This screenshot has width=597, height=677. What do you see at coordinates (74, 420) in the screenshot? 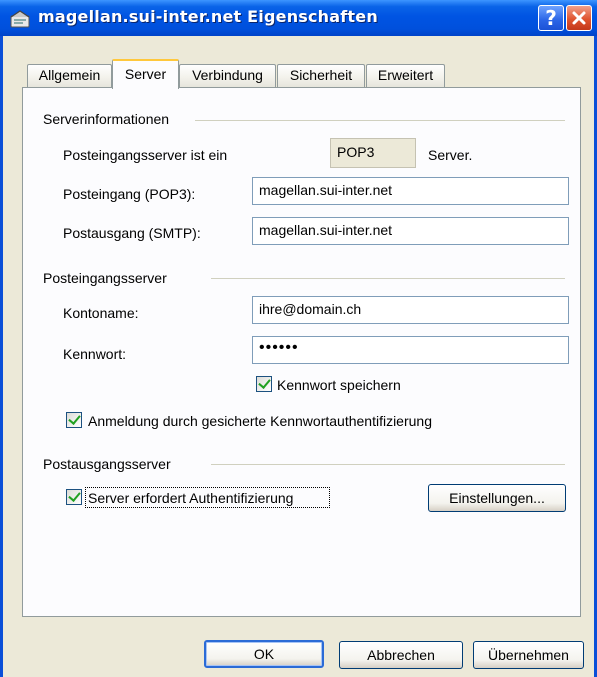
I see `spa-checkbox` at bounding box center [74, 420].